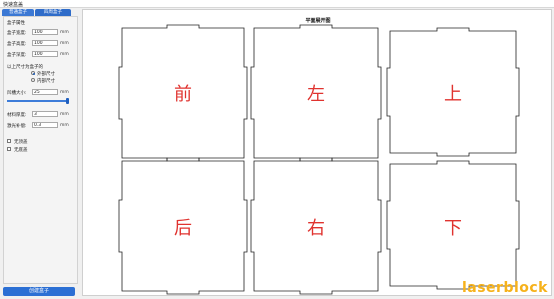  Describe the element at coordinates (33, 80) in the screenshot. I see `inner-size-radio` at that location.